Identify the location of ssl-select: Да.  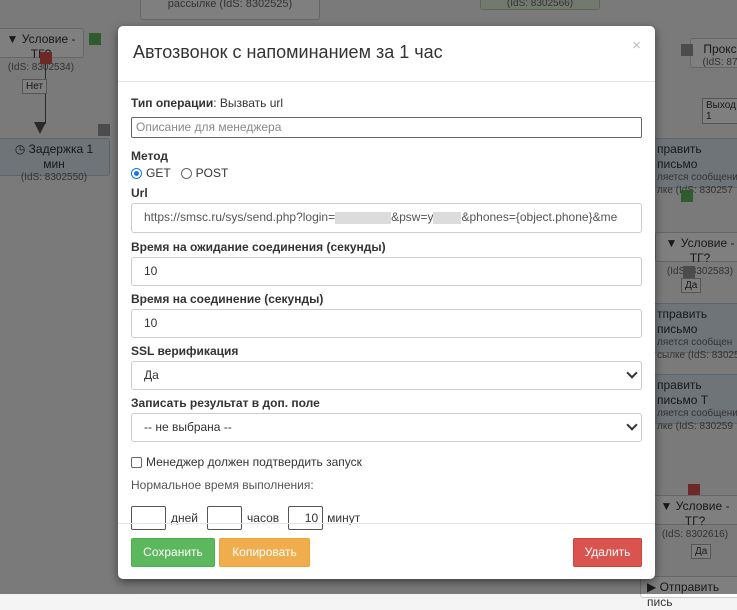
(386, 375).